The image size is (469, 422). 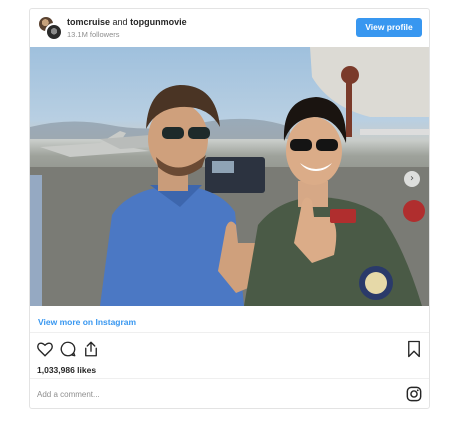 I want to click on avatar-topgunmovie, so click(x=54, y=32).